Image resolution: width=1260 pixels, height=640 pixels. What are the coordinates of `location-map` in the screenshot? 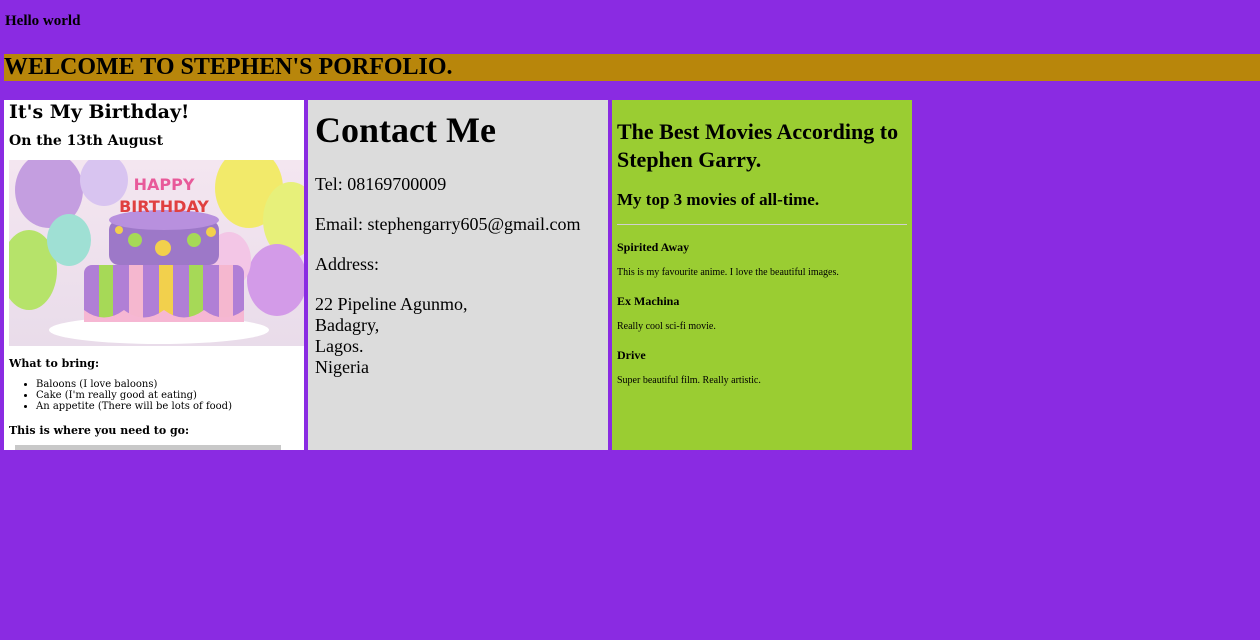 It's located at (148, 447).